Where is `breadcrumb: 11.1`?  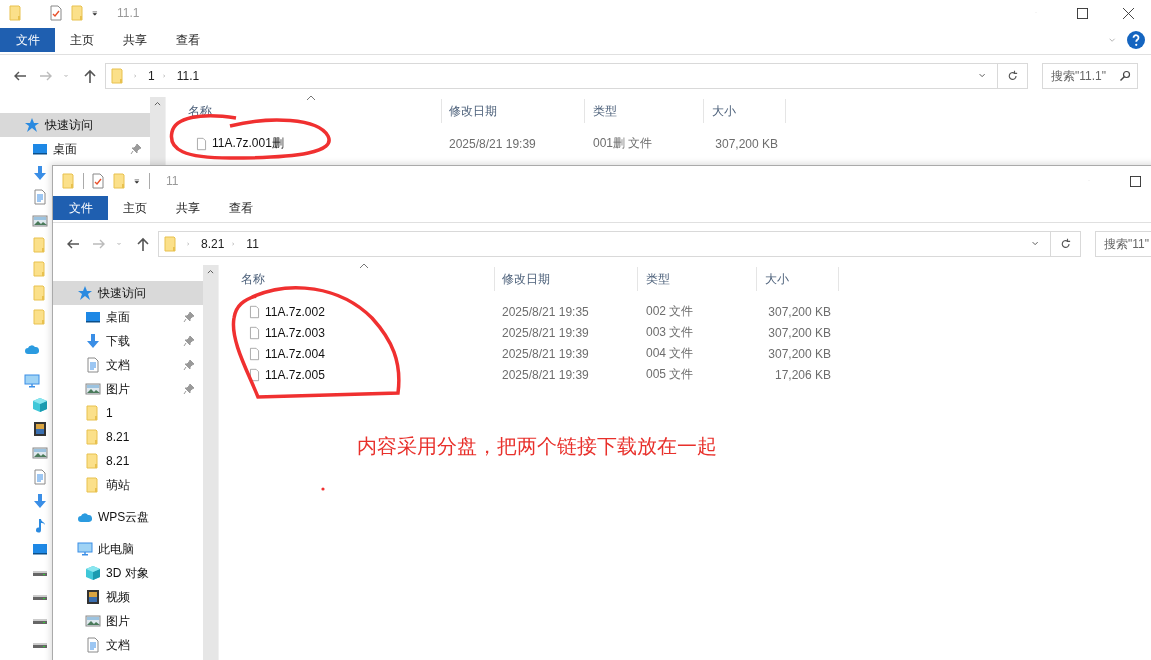
breadcrumb: 11.1 is located at coordinates (188, 76).